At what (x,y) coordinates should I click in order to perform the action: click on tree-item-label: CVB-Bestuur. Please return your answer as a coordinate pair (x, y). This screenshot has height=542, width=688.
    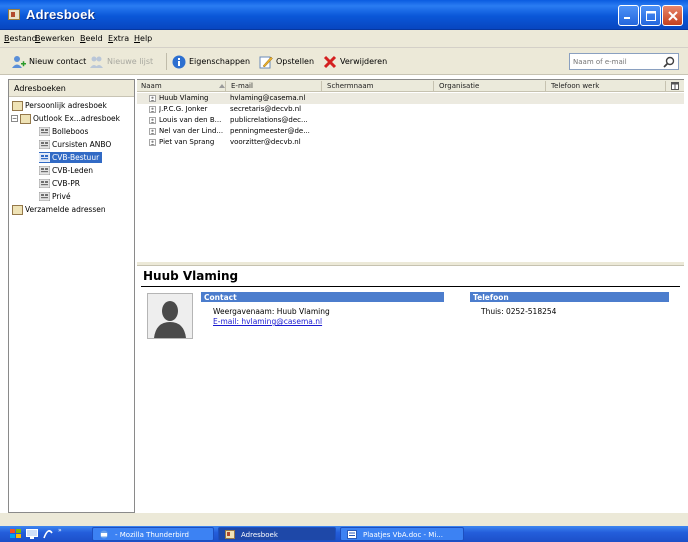
    Looking at the image, I should click on (76, 157).